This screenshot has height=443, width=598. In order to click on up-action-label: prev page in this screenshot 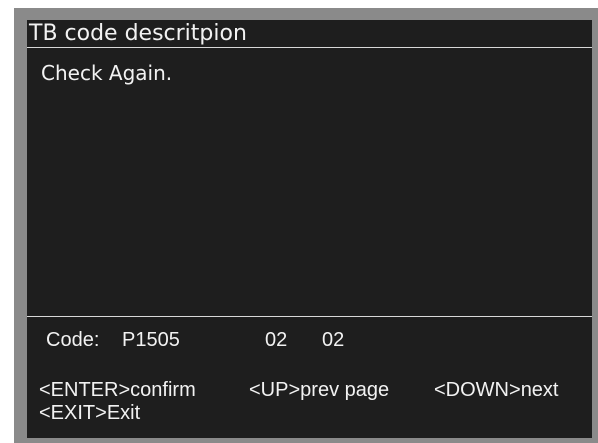, I will do `click(345, 390)`.